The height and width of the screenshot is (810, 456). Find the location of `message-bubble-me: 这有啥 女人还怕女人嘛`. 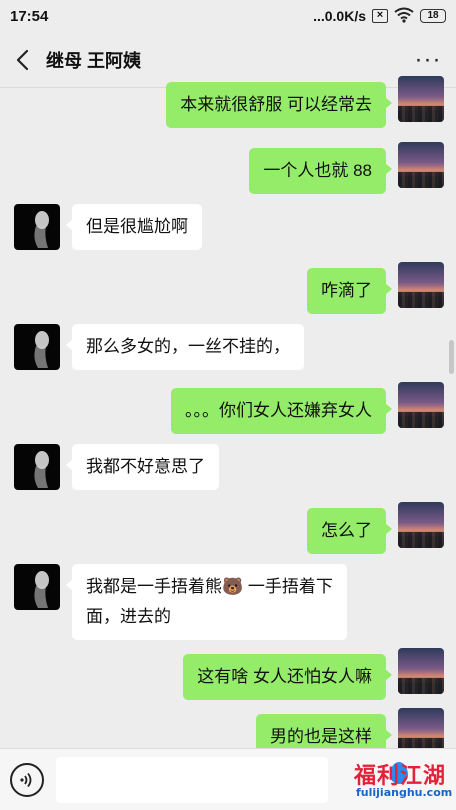

message-bubble-me: 这有啥 女人还怕女人嘛 is located at coordinates (287, 677).